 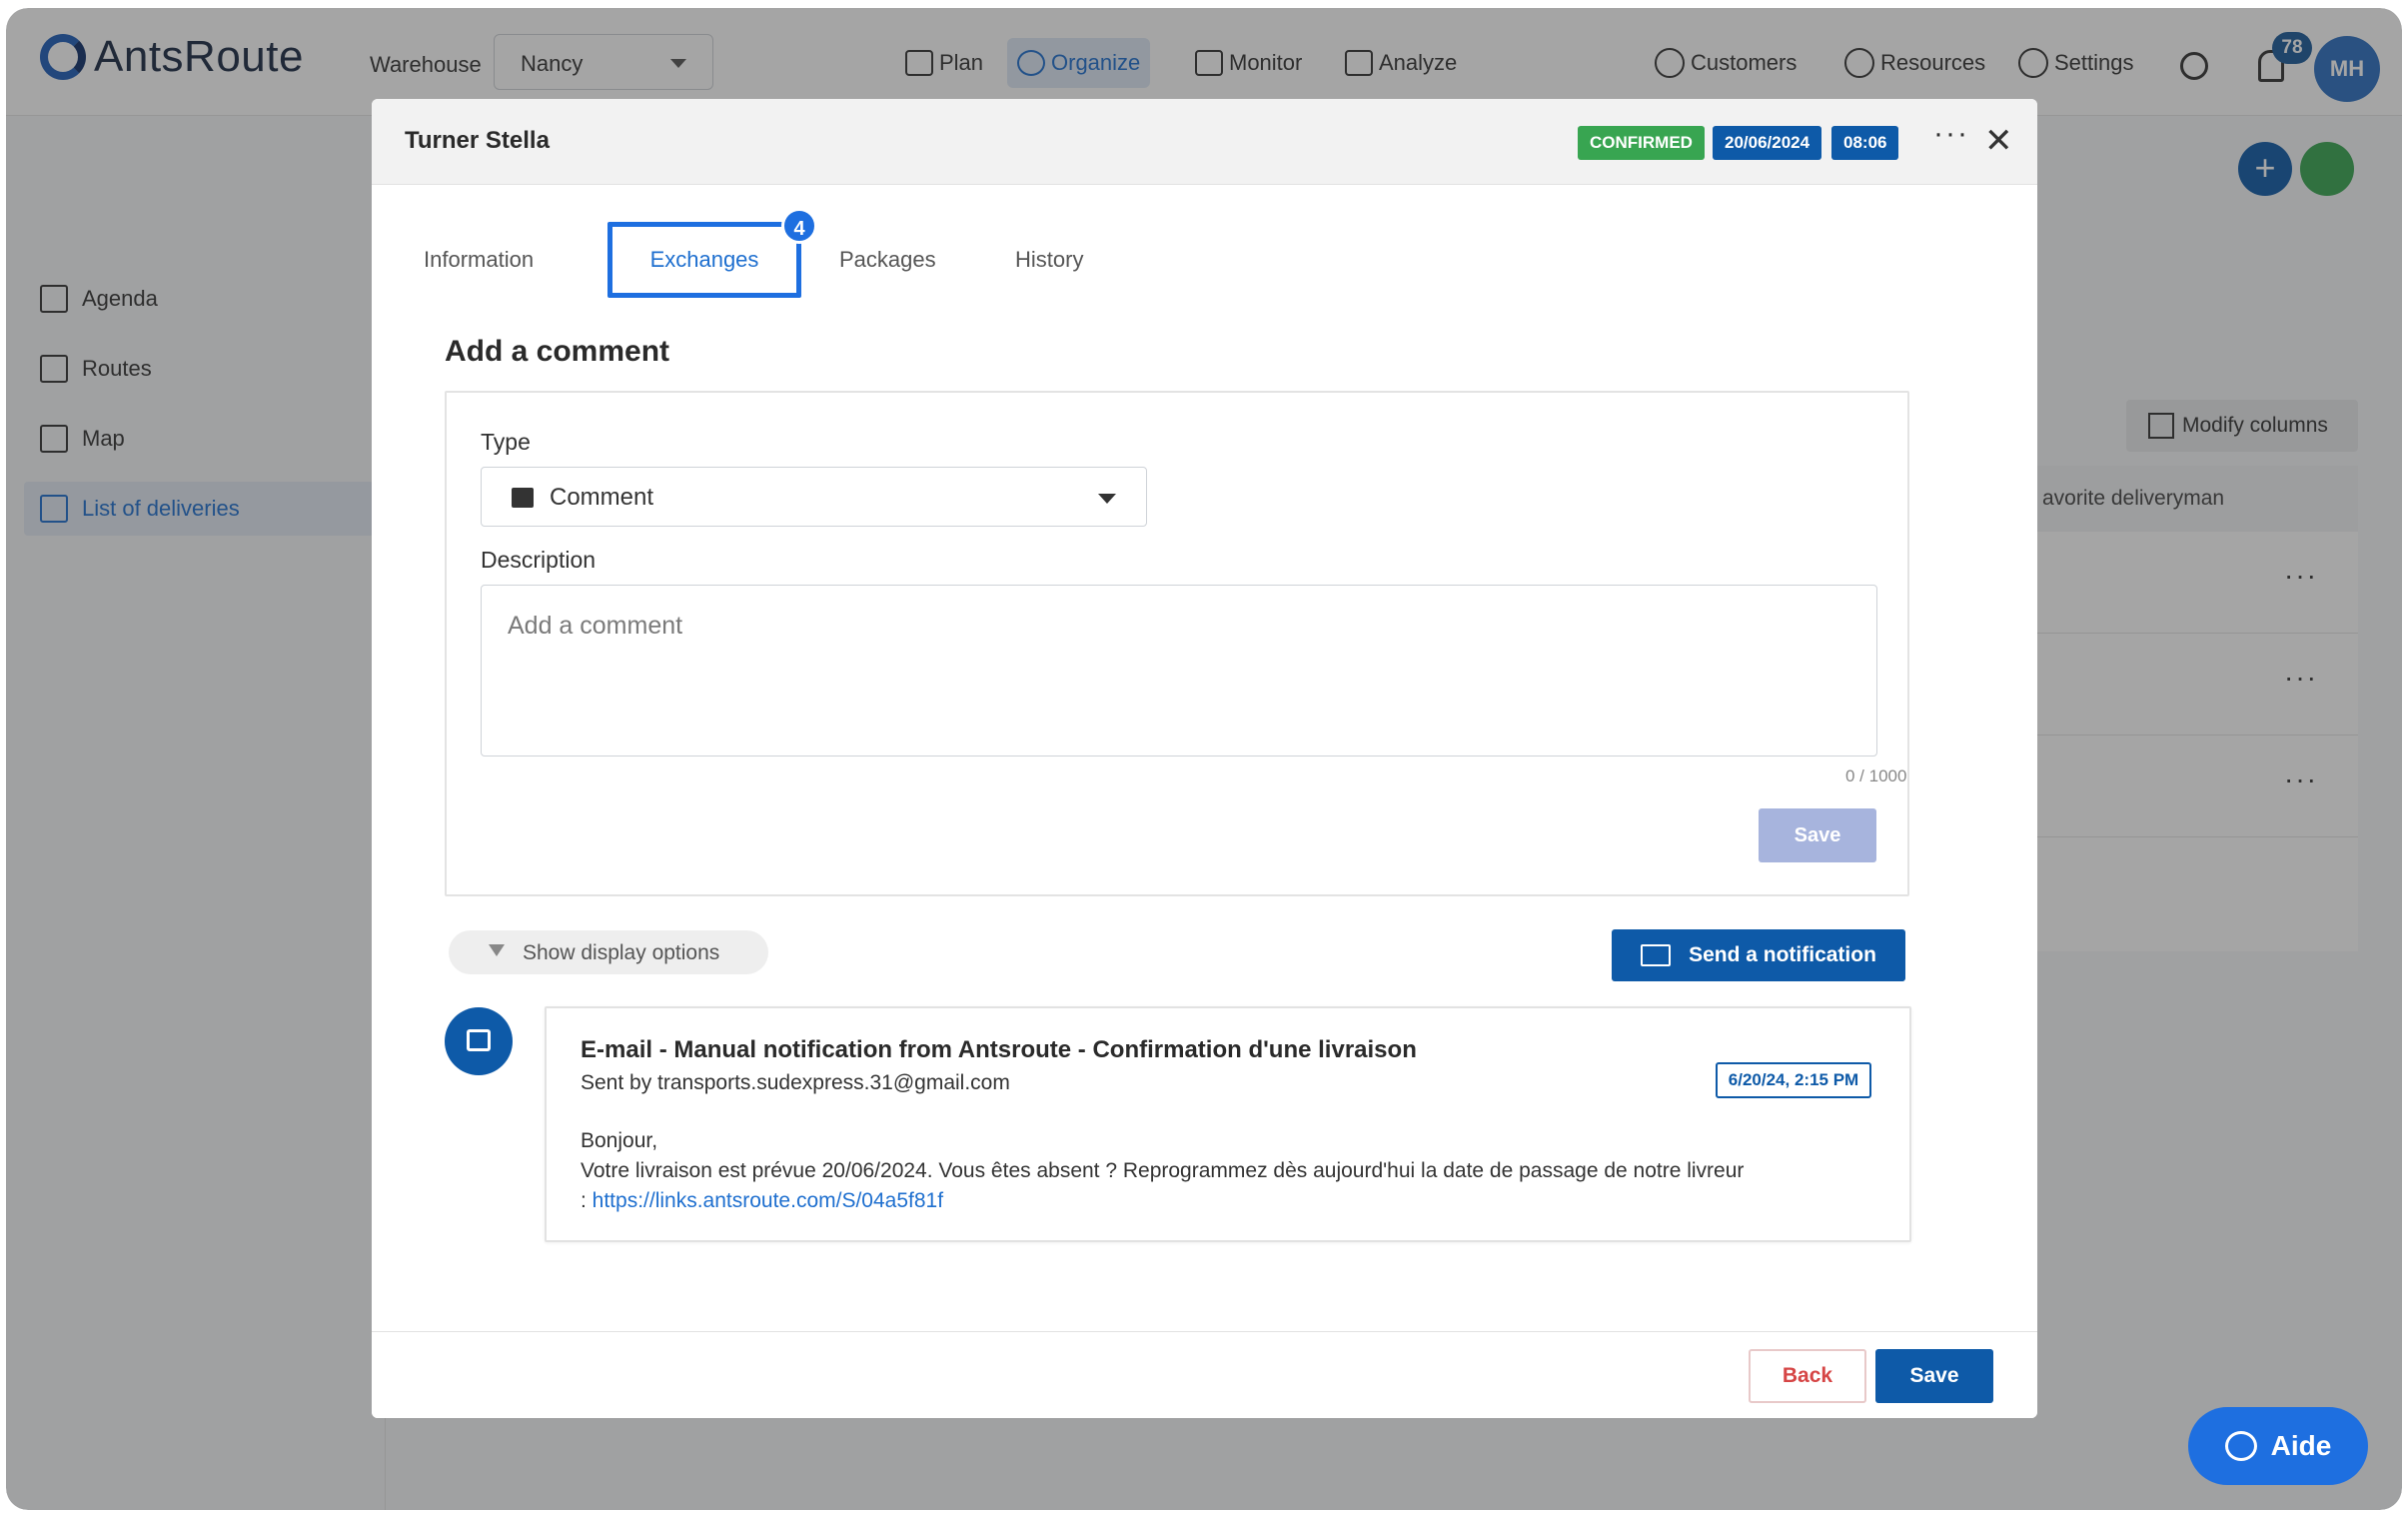 What do you see at coordinates (1642, 143) in the screenshot?
I see `status-badge: CONFIRMED` at bounding box center [1642, 143].